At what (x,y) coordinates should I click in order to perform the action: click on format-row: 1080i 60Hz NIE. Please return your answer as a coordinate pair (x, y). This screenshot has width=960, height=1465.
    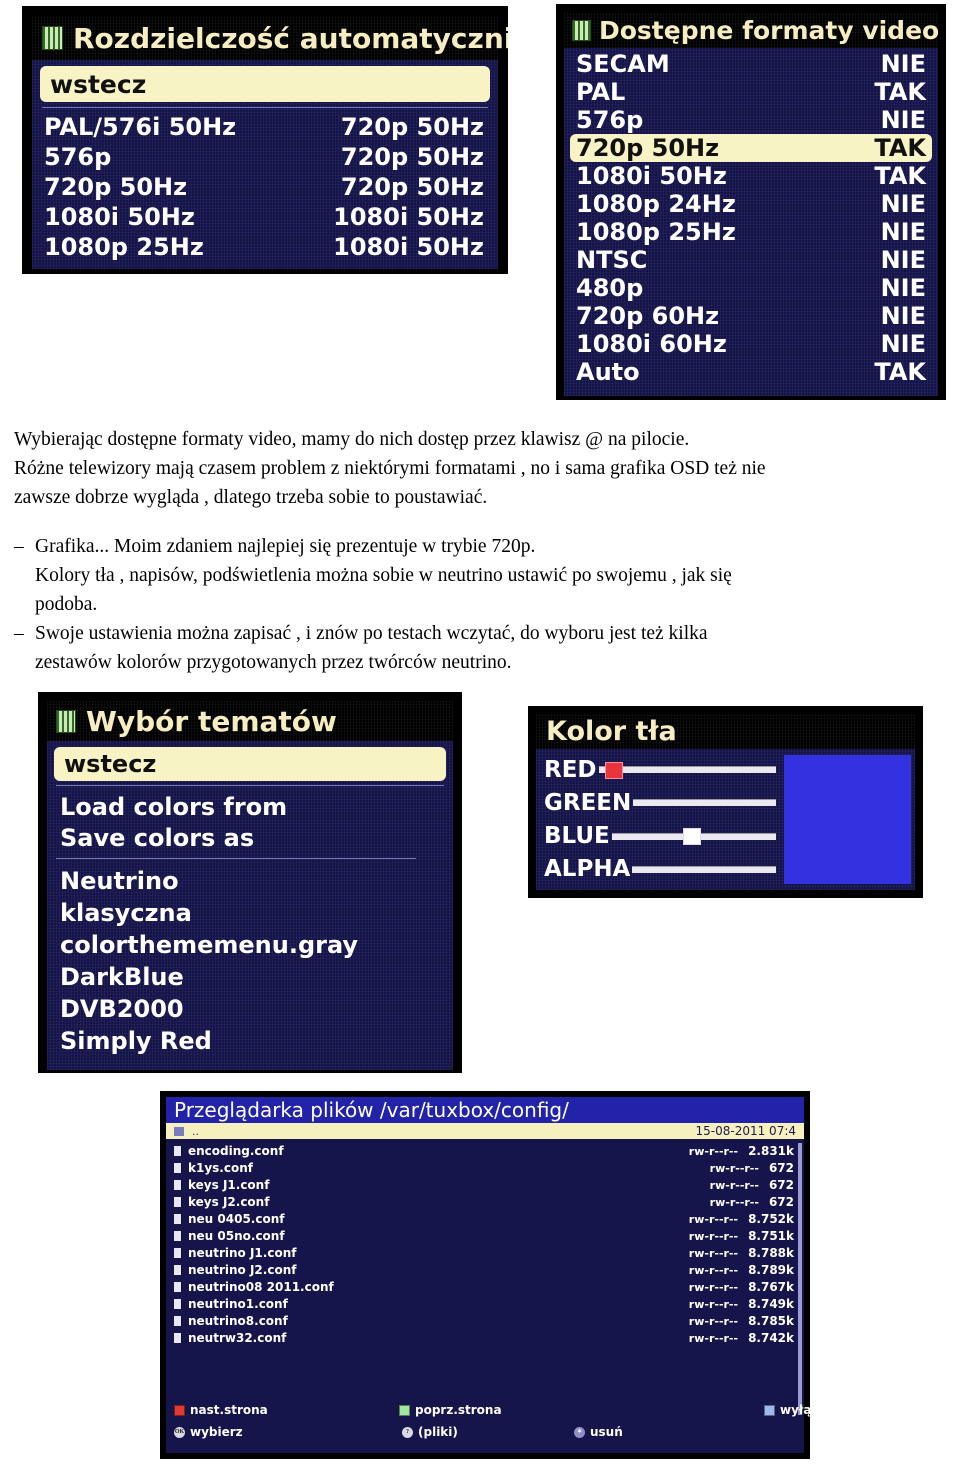
    Looking at the image, I should click on (751, 344).